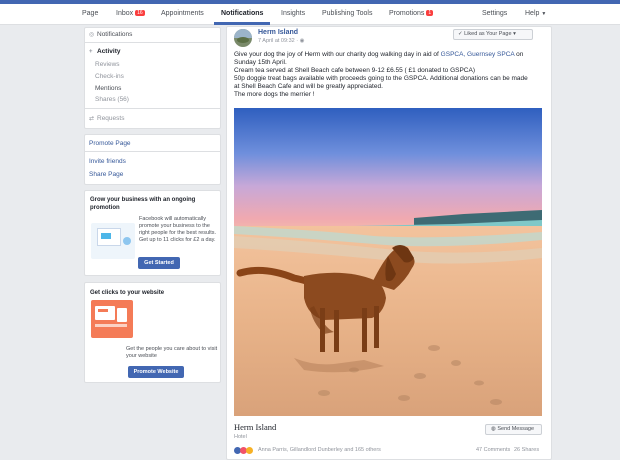  I want to click on sidebar-item-requests: ⇄ Requests, so click(106, 118).